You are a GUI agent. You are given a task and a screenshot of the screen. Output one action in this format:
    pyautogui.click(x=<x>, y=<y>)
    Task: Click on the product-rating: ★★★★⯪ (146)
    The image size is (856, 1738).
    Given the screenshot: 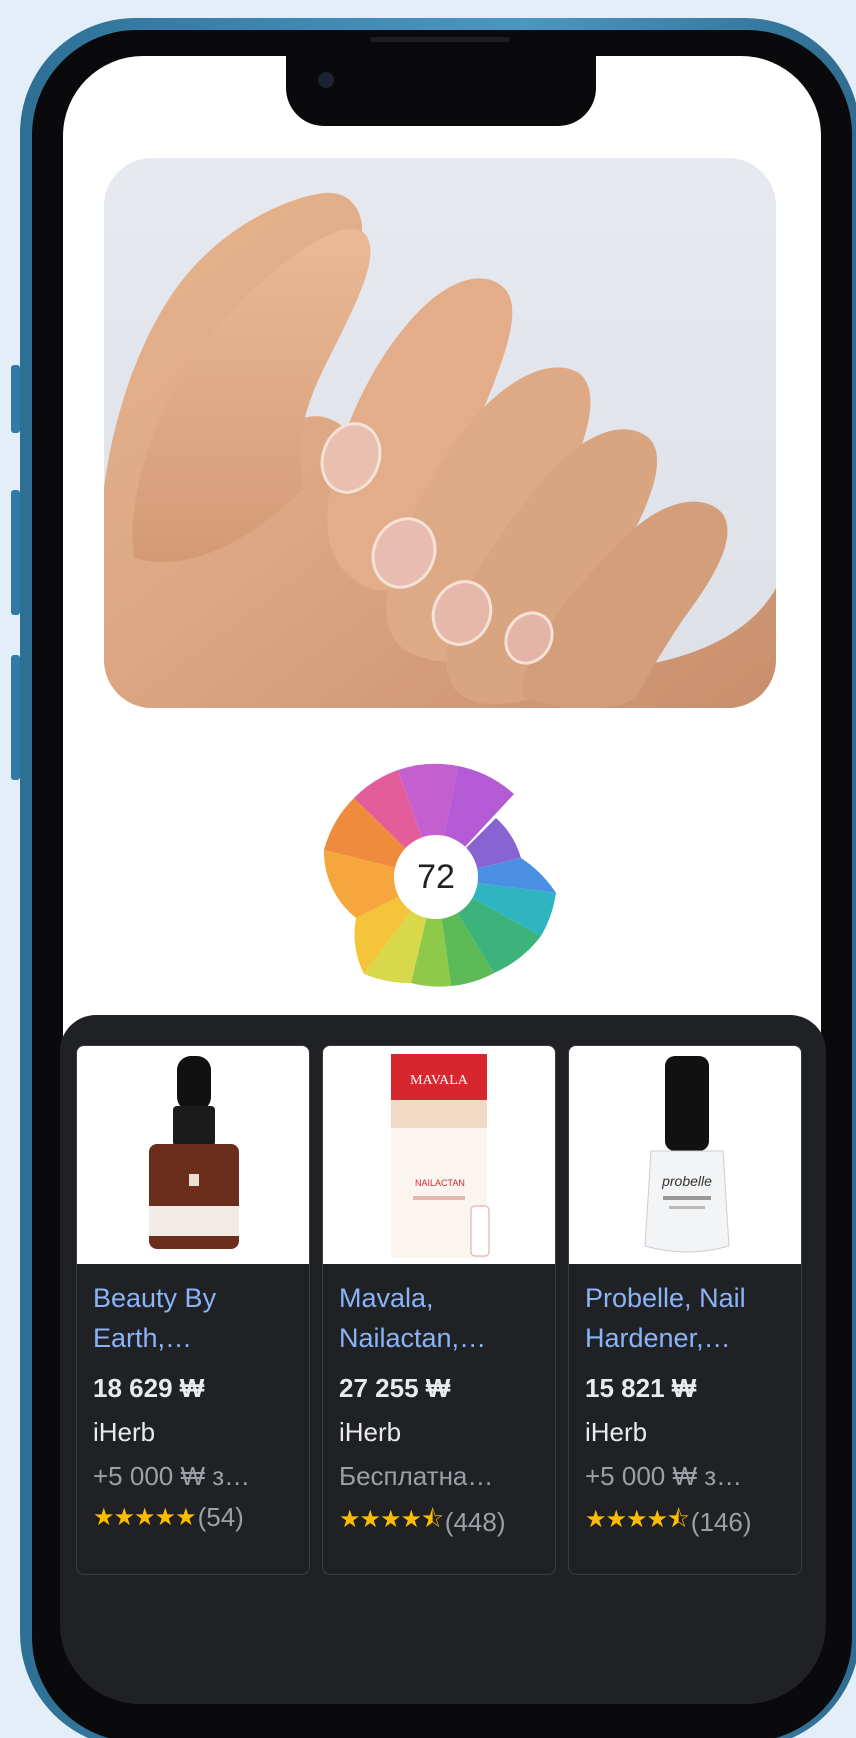 What is the action you would take?
    pyautogui.click(x=685, y=1522)
    